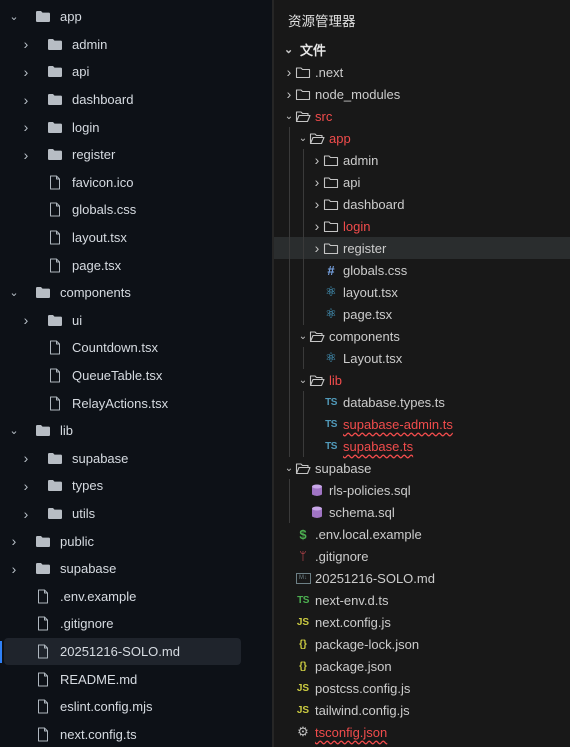 The width and height of the screenshot is (570, 747). Describe the element at coordinates (422, 116) in the screenshot. I see `explorer-folder-src: ⌄ src` at that location.